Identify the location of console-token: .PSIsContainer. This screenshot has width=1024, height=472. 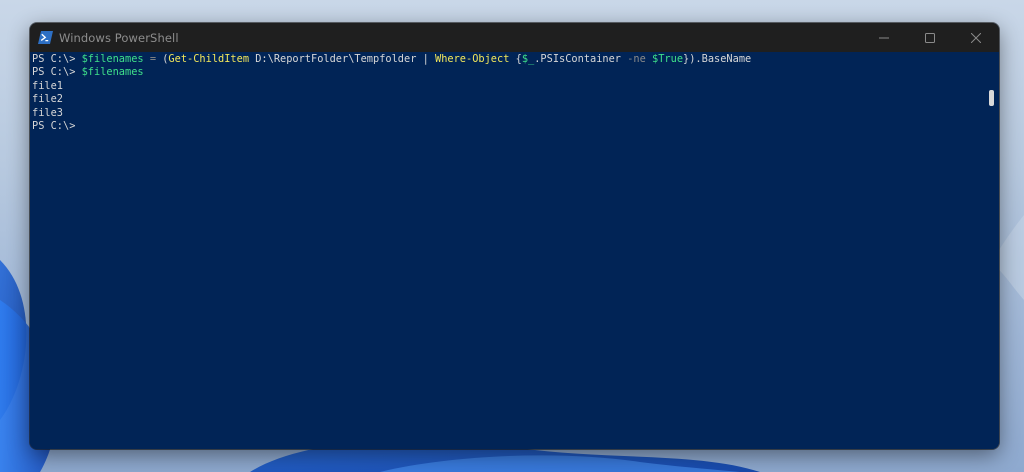
(581, 59).